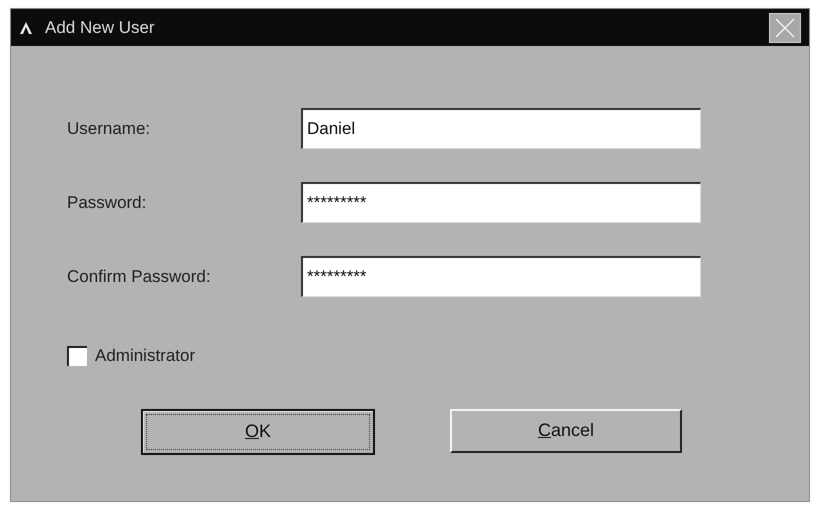  I want to click on field-label: Confirm Password:, so click(139, 277).